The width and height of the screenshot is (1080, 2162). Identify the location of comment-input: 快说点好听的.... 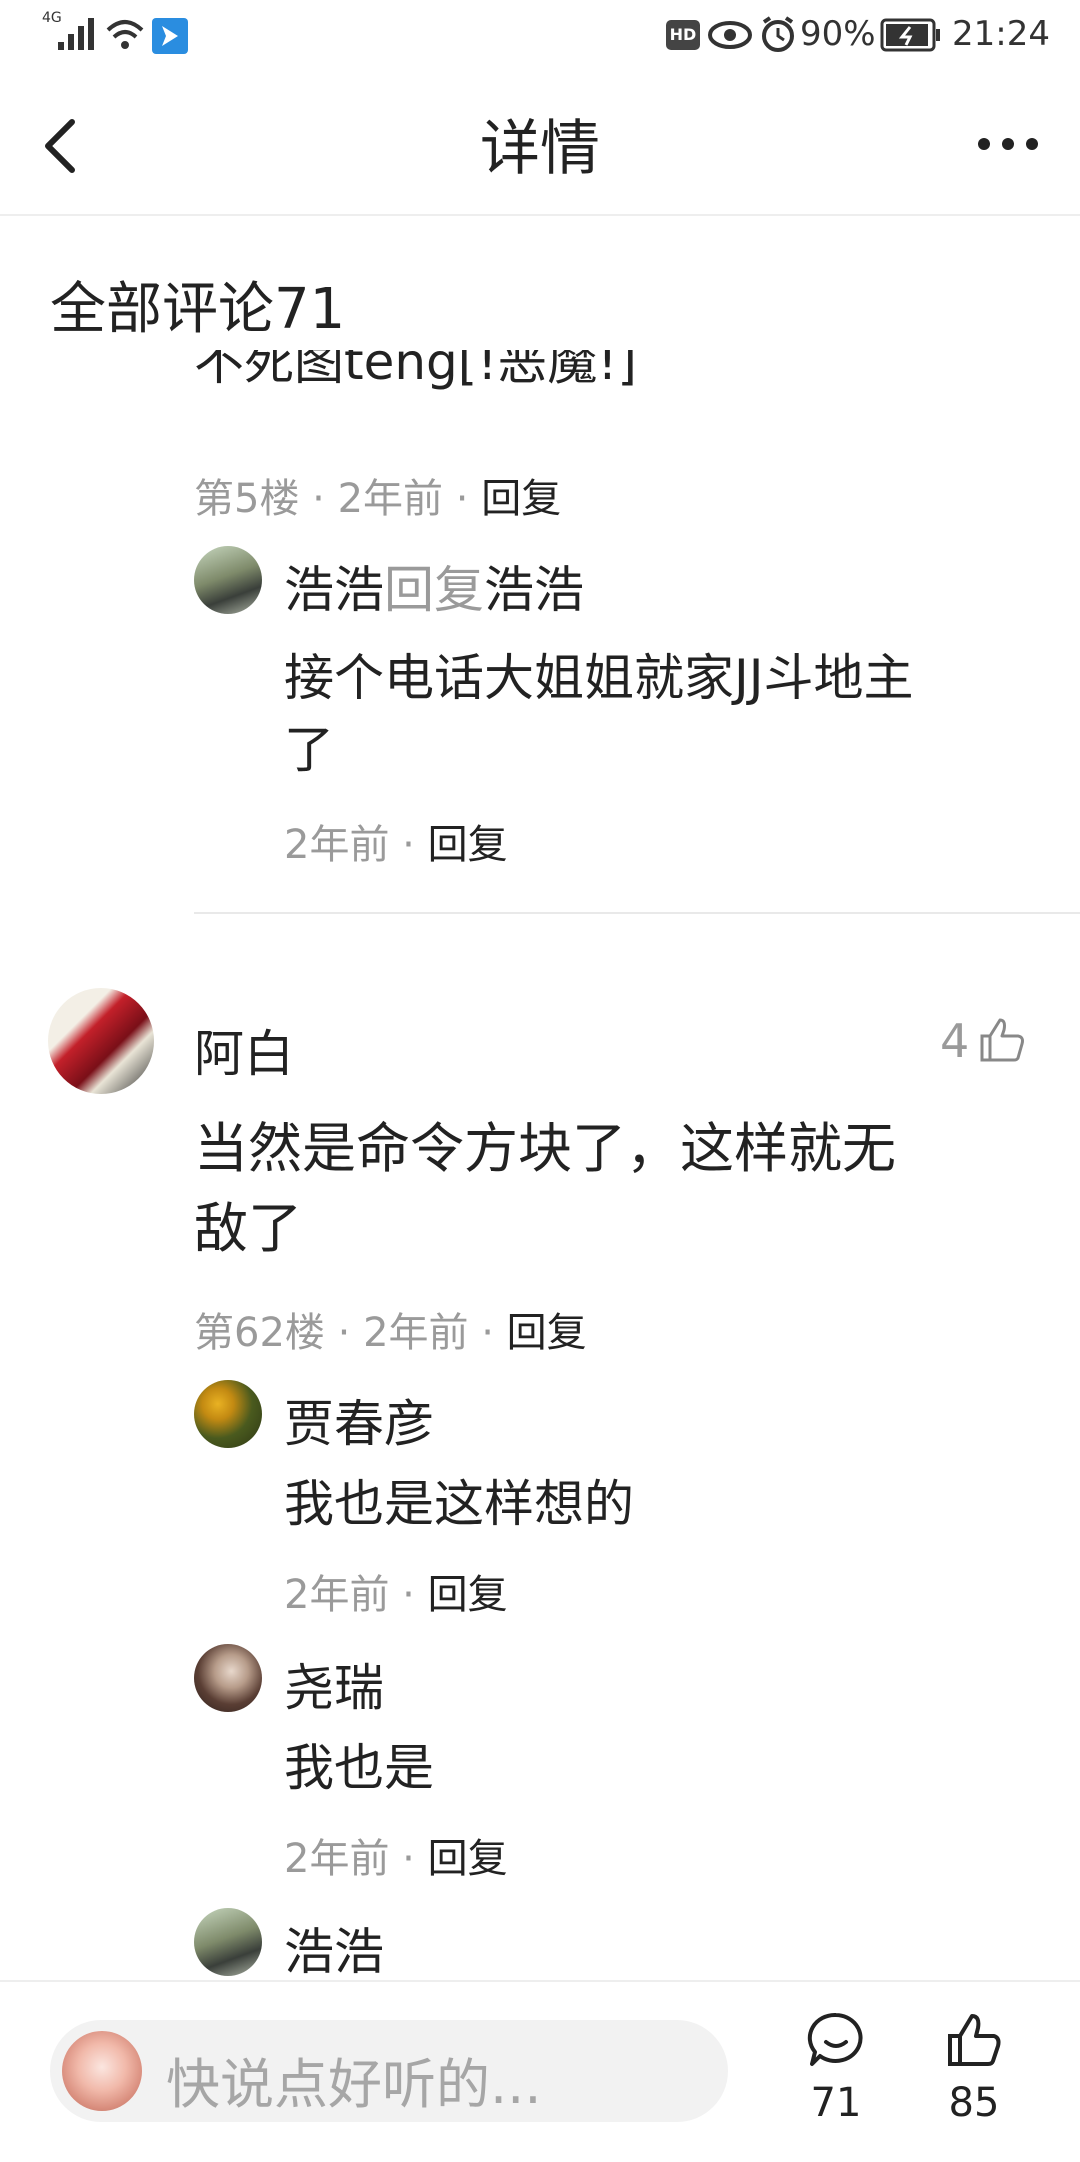
(389, 2071).